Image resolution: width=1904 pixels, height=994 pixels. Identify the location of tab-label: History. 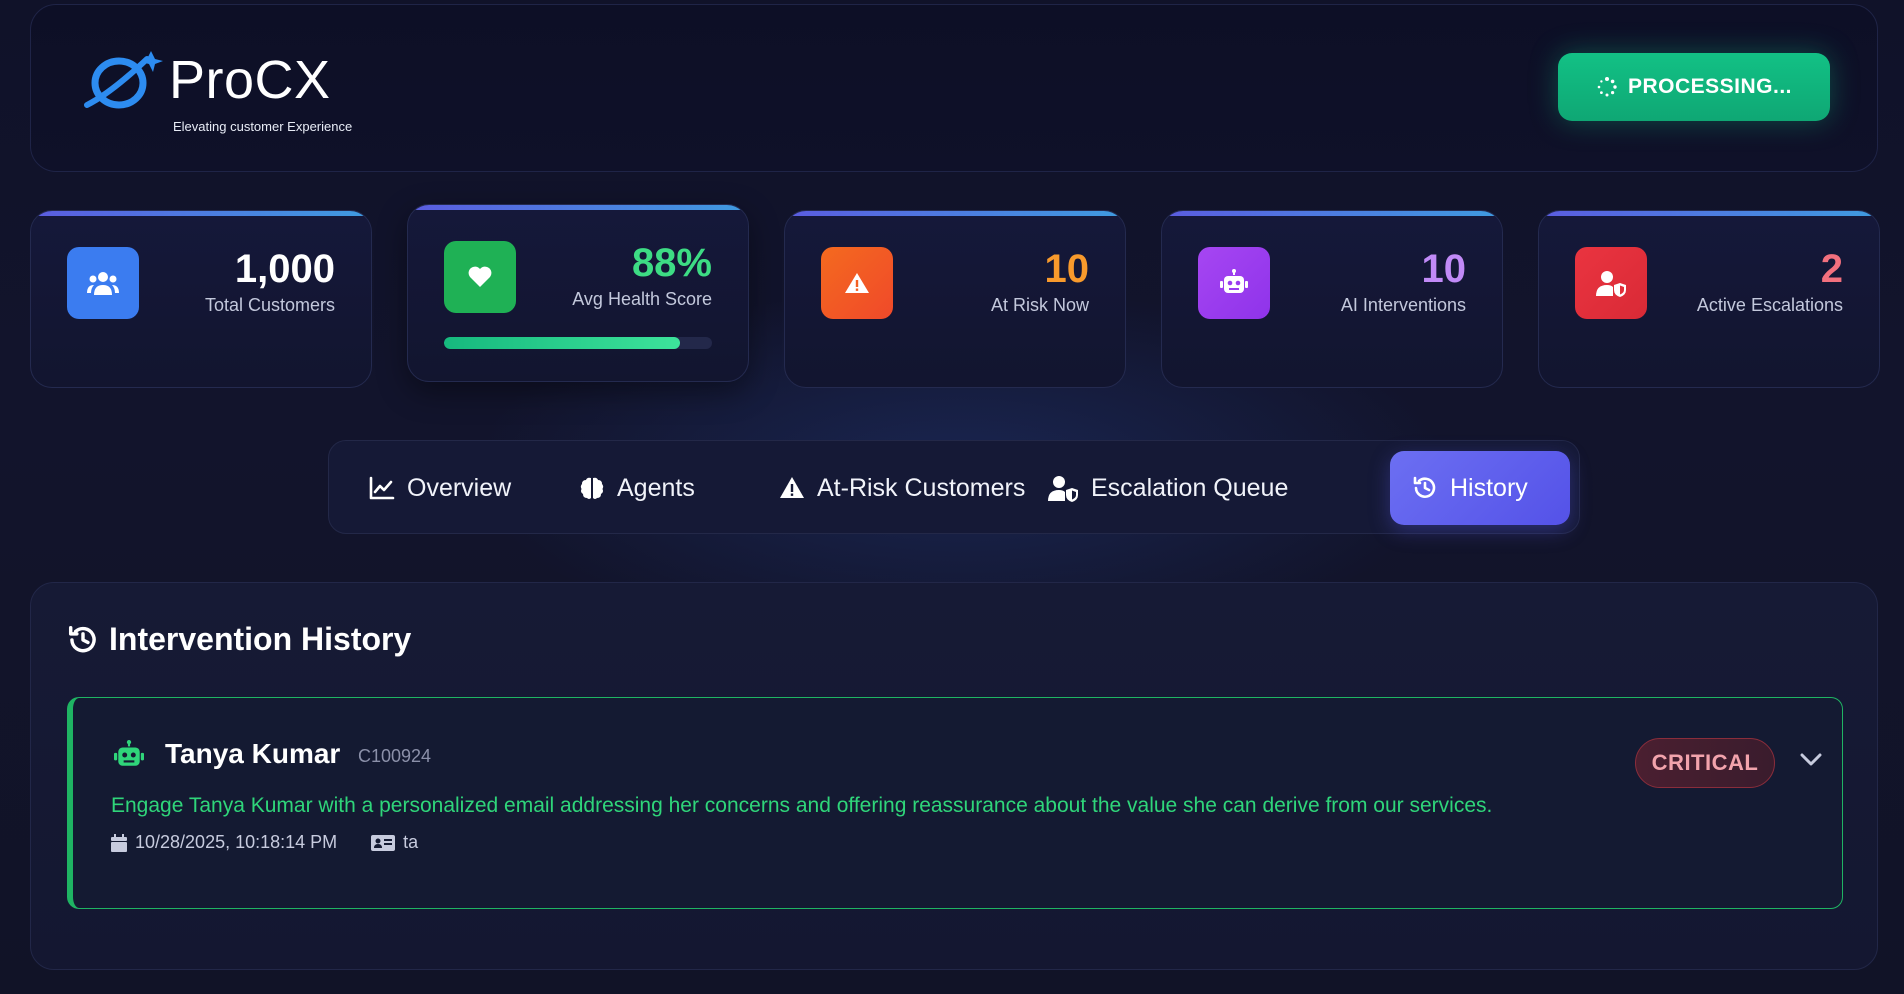
(1489, 487).